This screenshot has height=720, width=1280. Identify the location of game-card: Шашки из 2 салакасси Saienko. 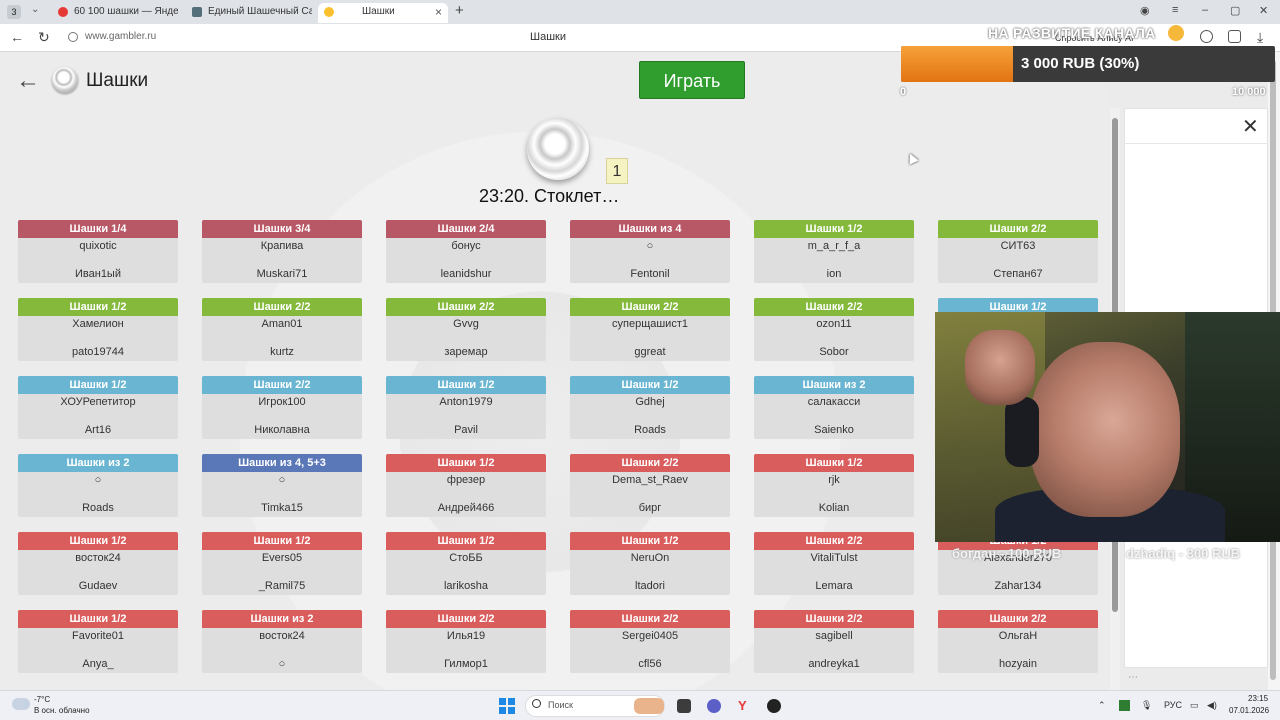
(834, 407).